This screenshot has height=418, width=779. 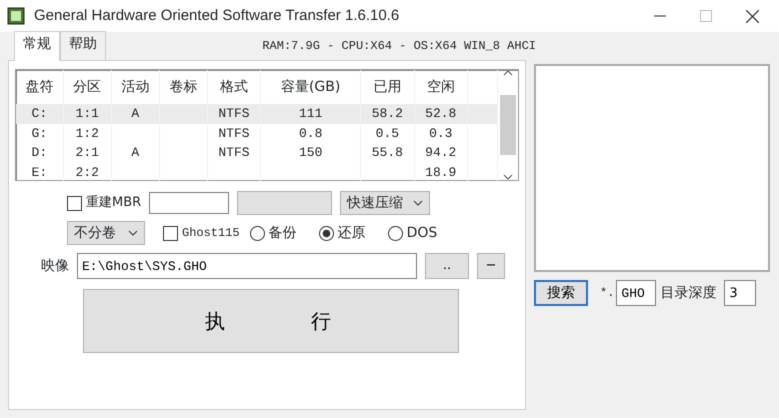 I want to click on table-cell: 0.3, so click(x=440, y=133).